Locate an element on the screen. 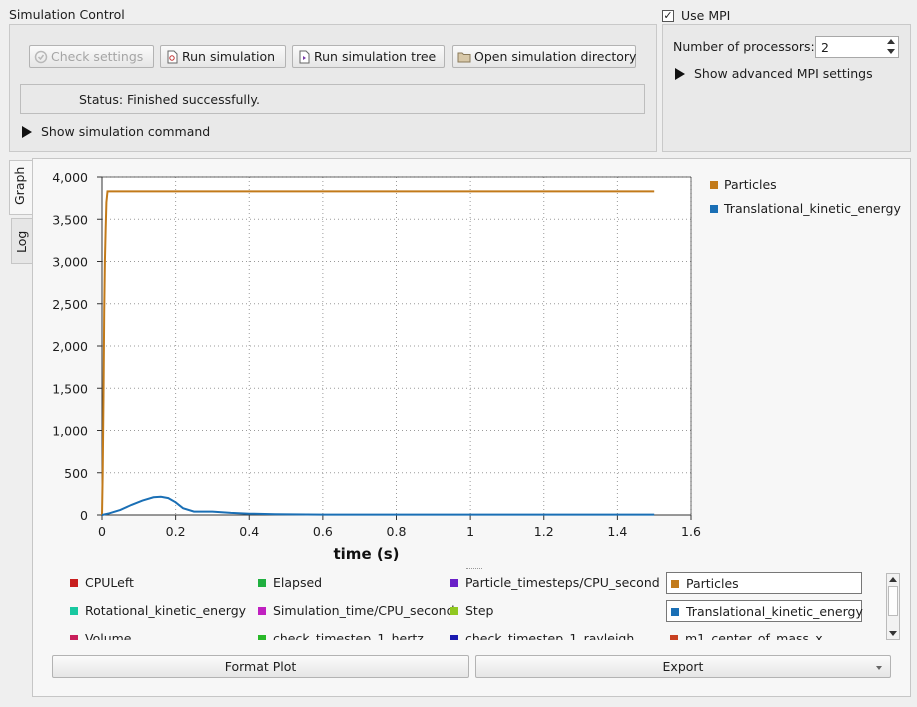  series-name: Step is located at coordinates (479, 610).